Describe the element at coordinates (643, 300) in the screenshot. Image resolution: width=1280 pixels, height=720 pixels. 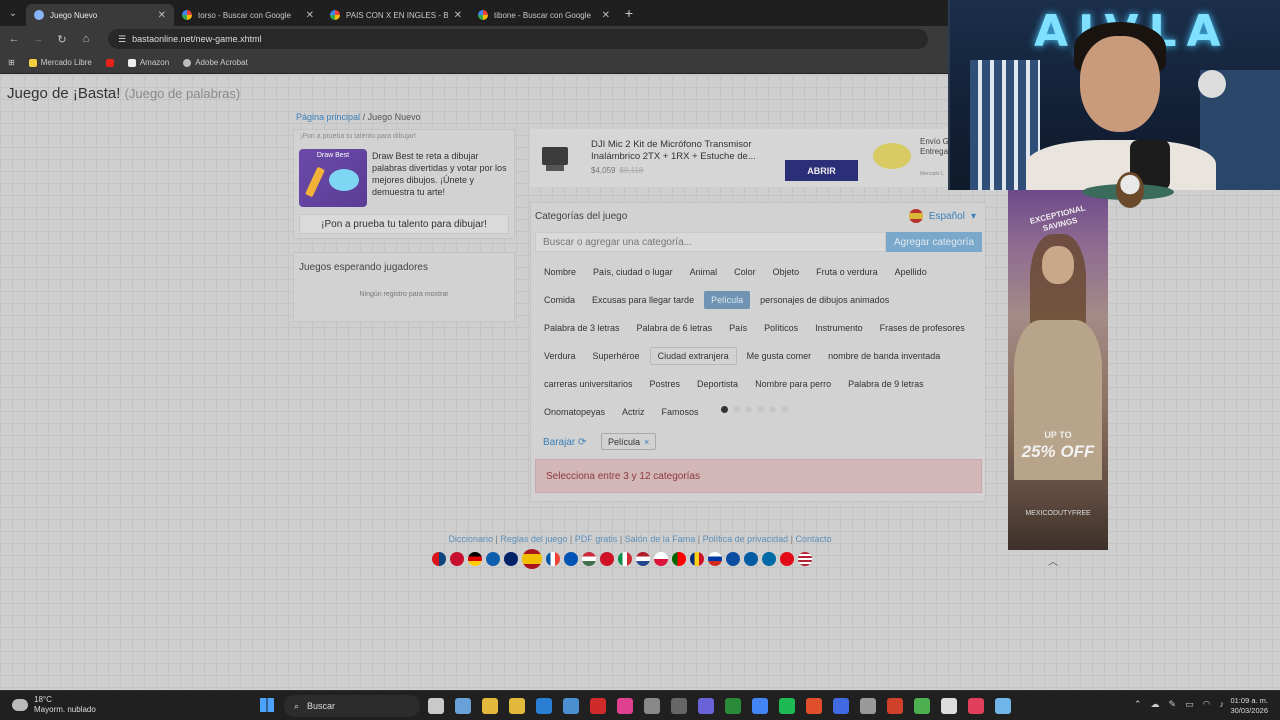
I see `category-chip: Excusas para llegar tarde` at that location.